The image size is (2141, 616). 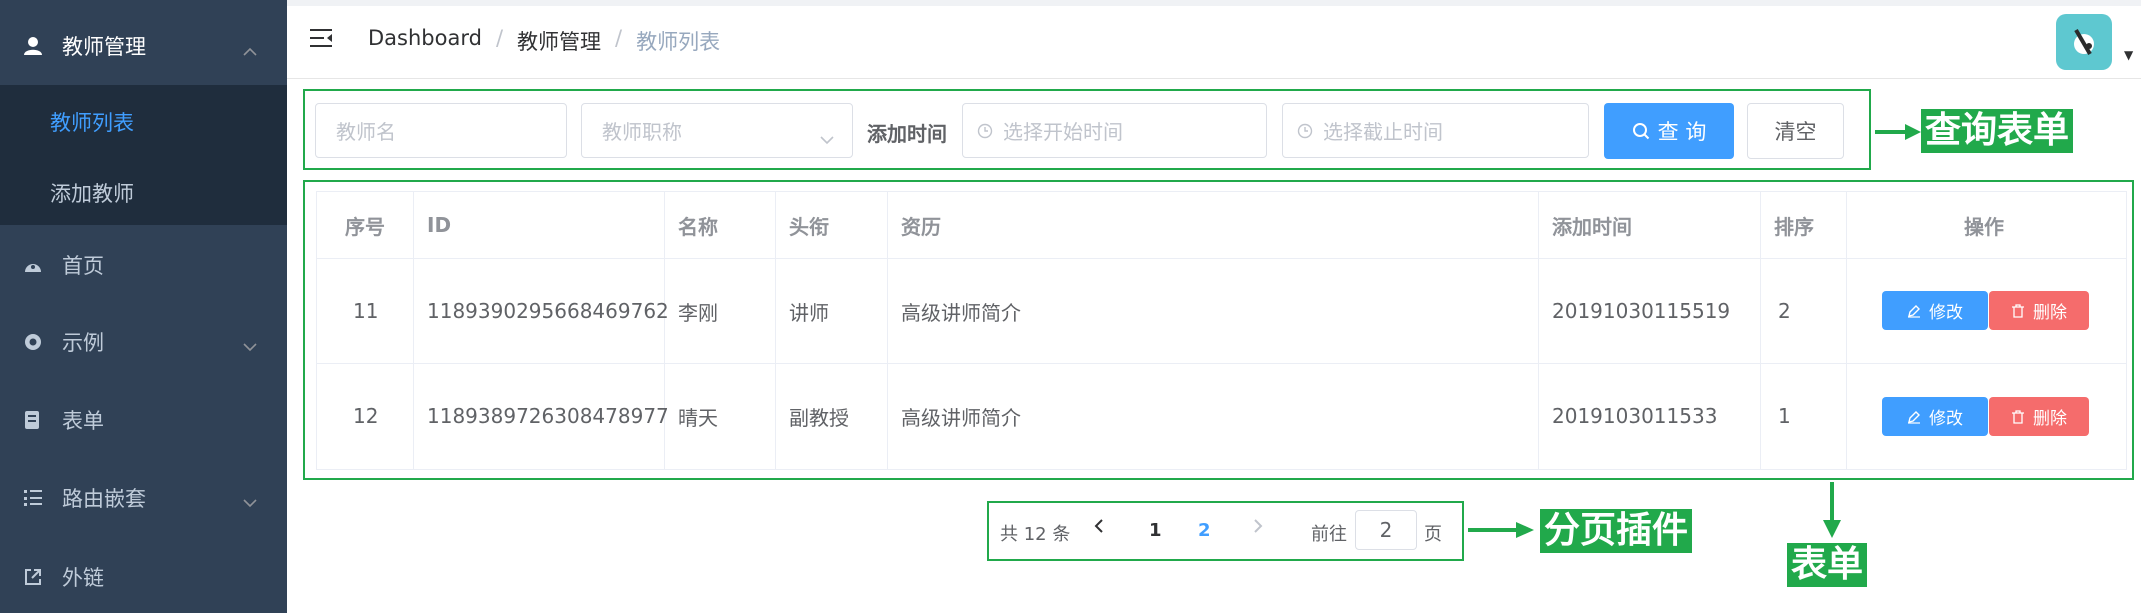 What do you see at coordinates (961, 312) in the screenshot?
I see `row1-intro: 高级讲师简介` at bounding box center [961, 312].